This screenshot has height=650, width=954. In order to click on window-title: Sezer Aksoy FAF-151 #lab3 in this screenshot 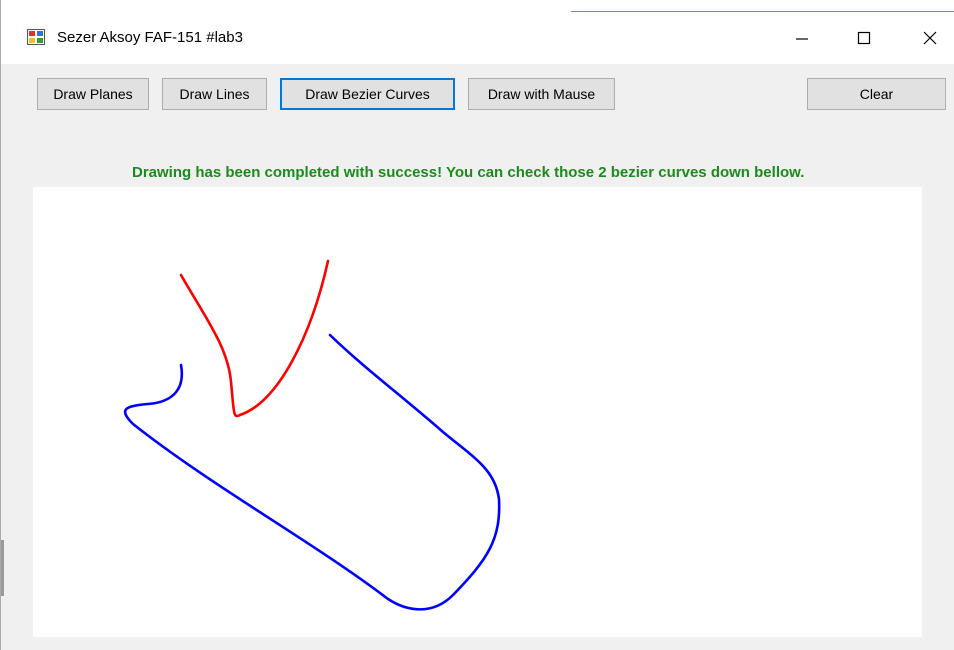, I will do `click(150, 37)`.